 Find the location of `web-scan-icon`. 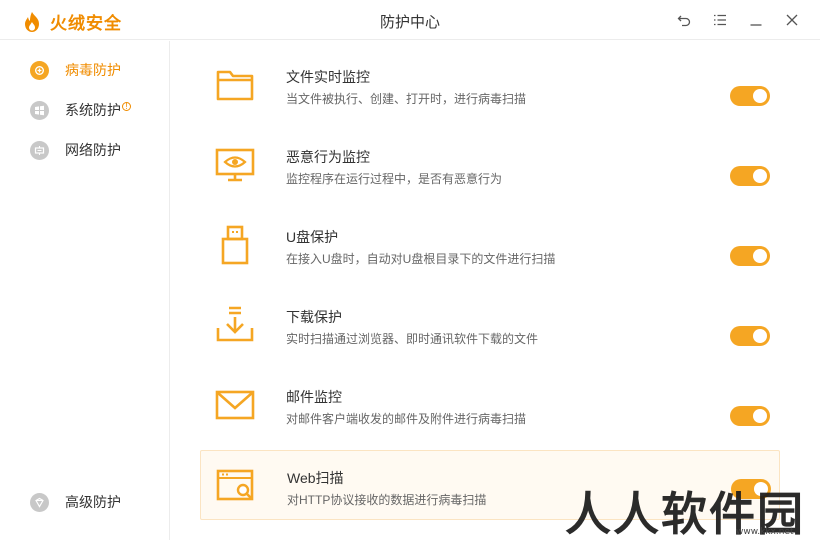

web-scan-icon is located at coordinates (236, 486).